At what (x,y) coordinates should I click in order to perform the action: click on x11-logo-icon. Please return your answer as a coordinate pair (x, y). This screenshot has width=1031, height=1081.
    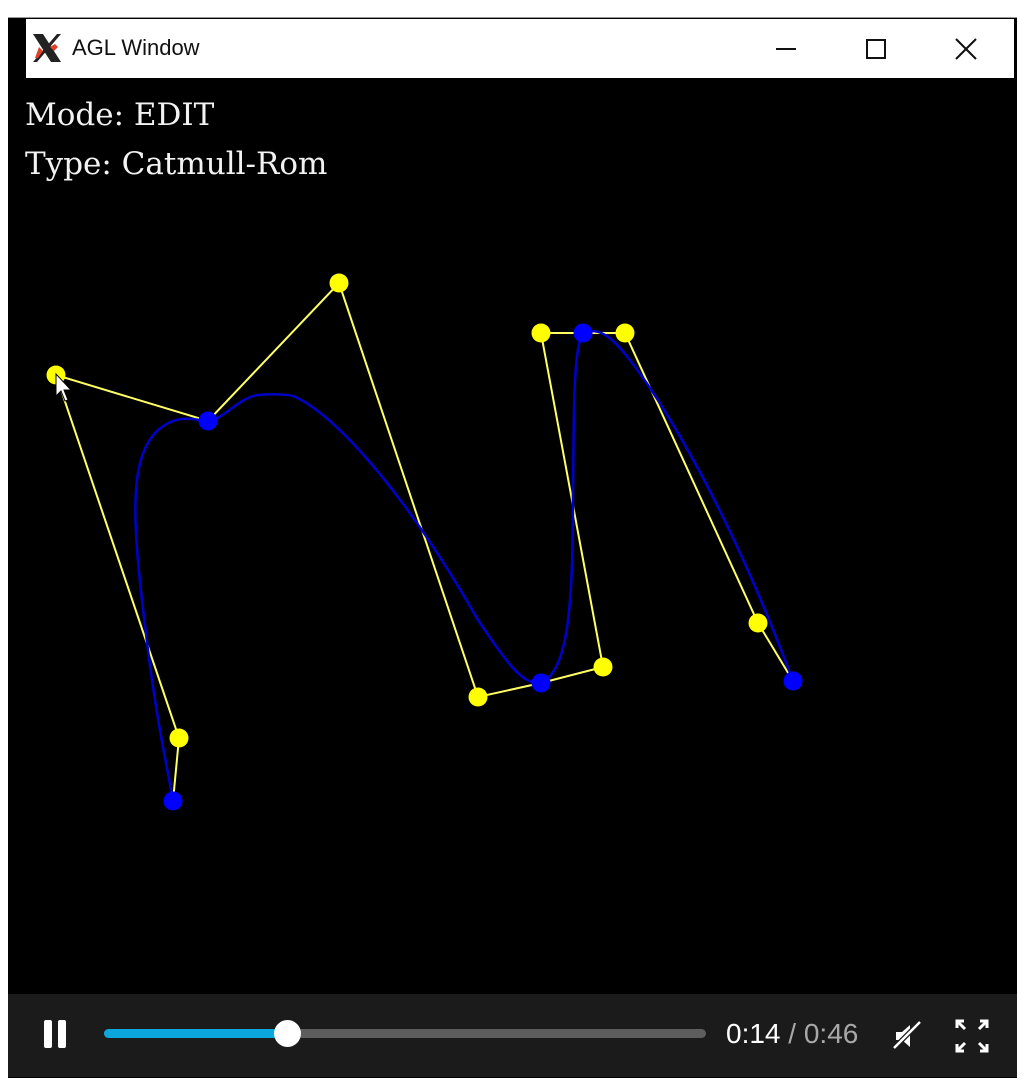
    Looking at the image, I should click on (47, 48).